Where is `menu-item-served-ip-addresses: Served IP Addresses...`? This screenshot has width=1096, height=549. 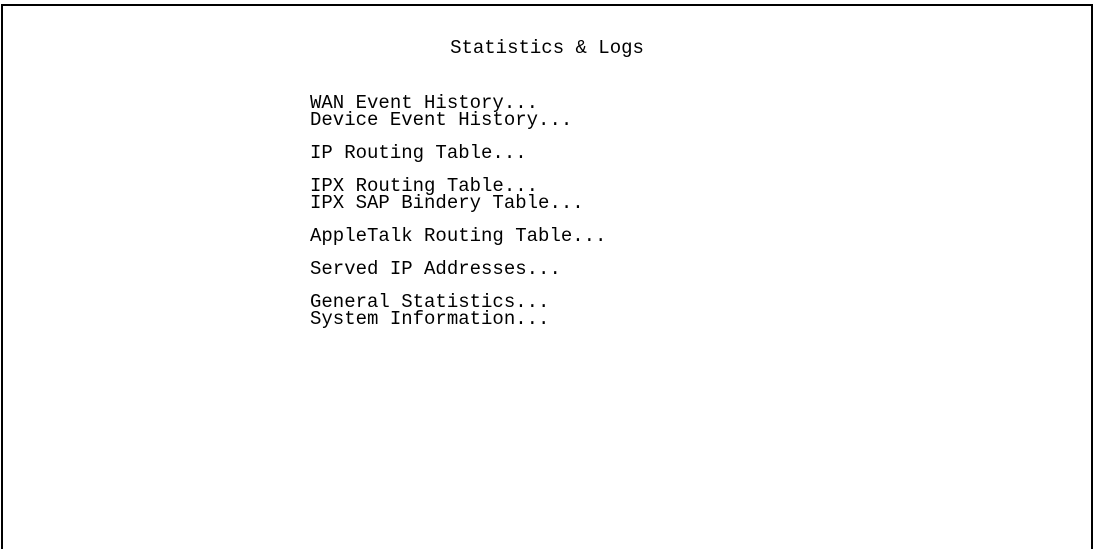
menu-item-served-ip-addresses: Served IP Addresses... is located at coordinates (458, 269).